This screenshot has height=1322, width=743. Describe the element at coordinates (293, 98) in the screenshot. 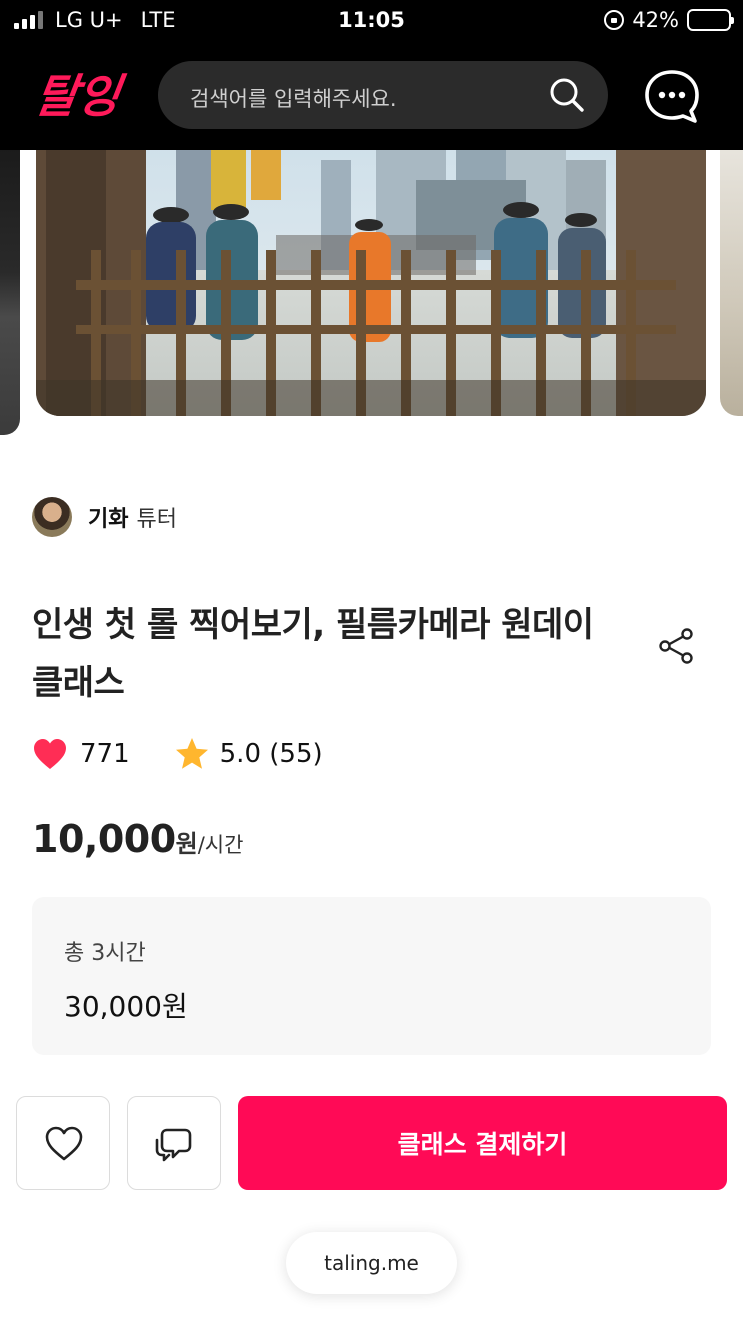

I see `search-input: 검색어를 입력해주세요.` at that location.